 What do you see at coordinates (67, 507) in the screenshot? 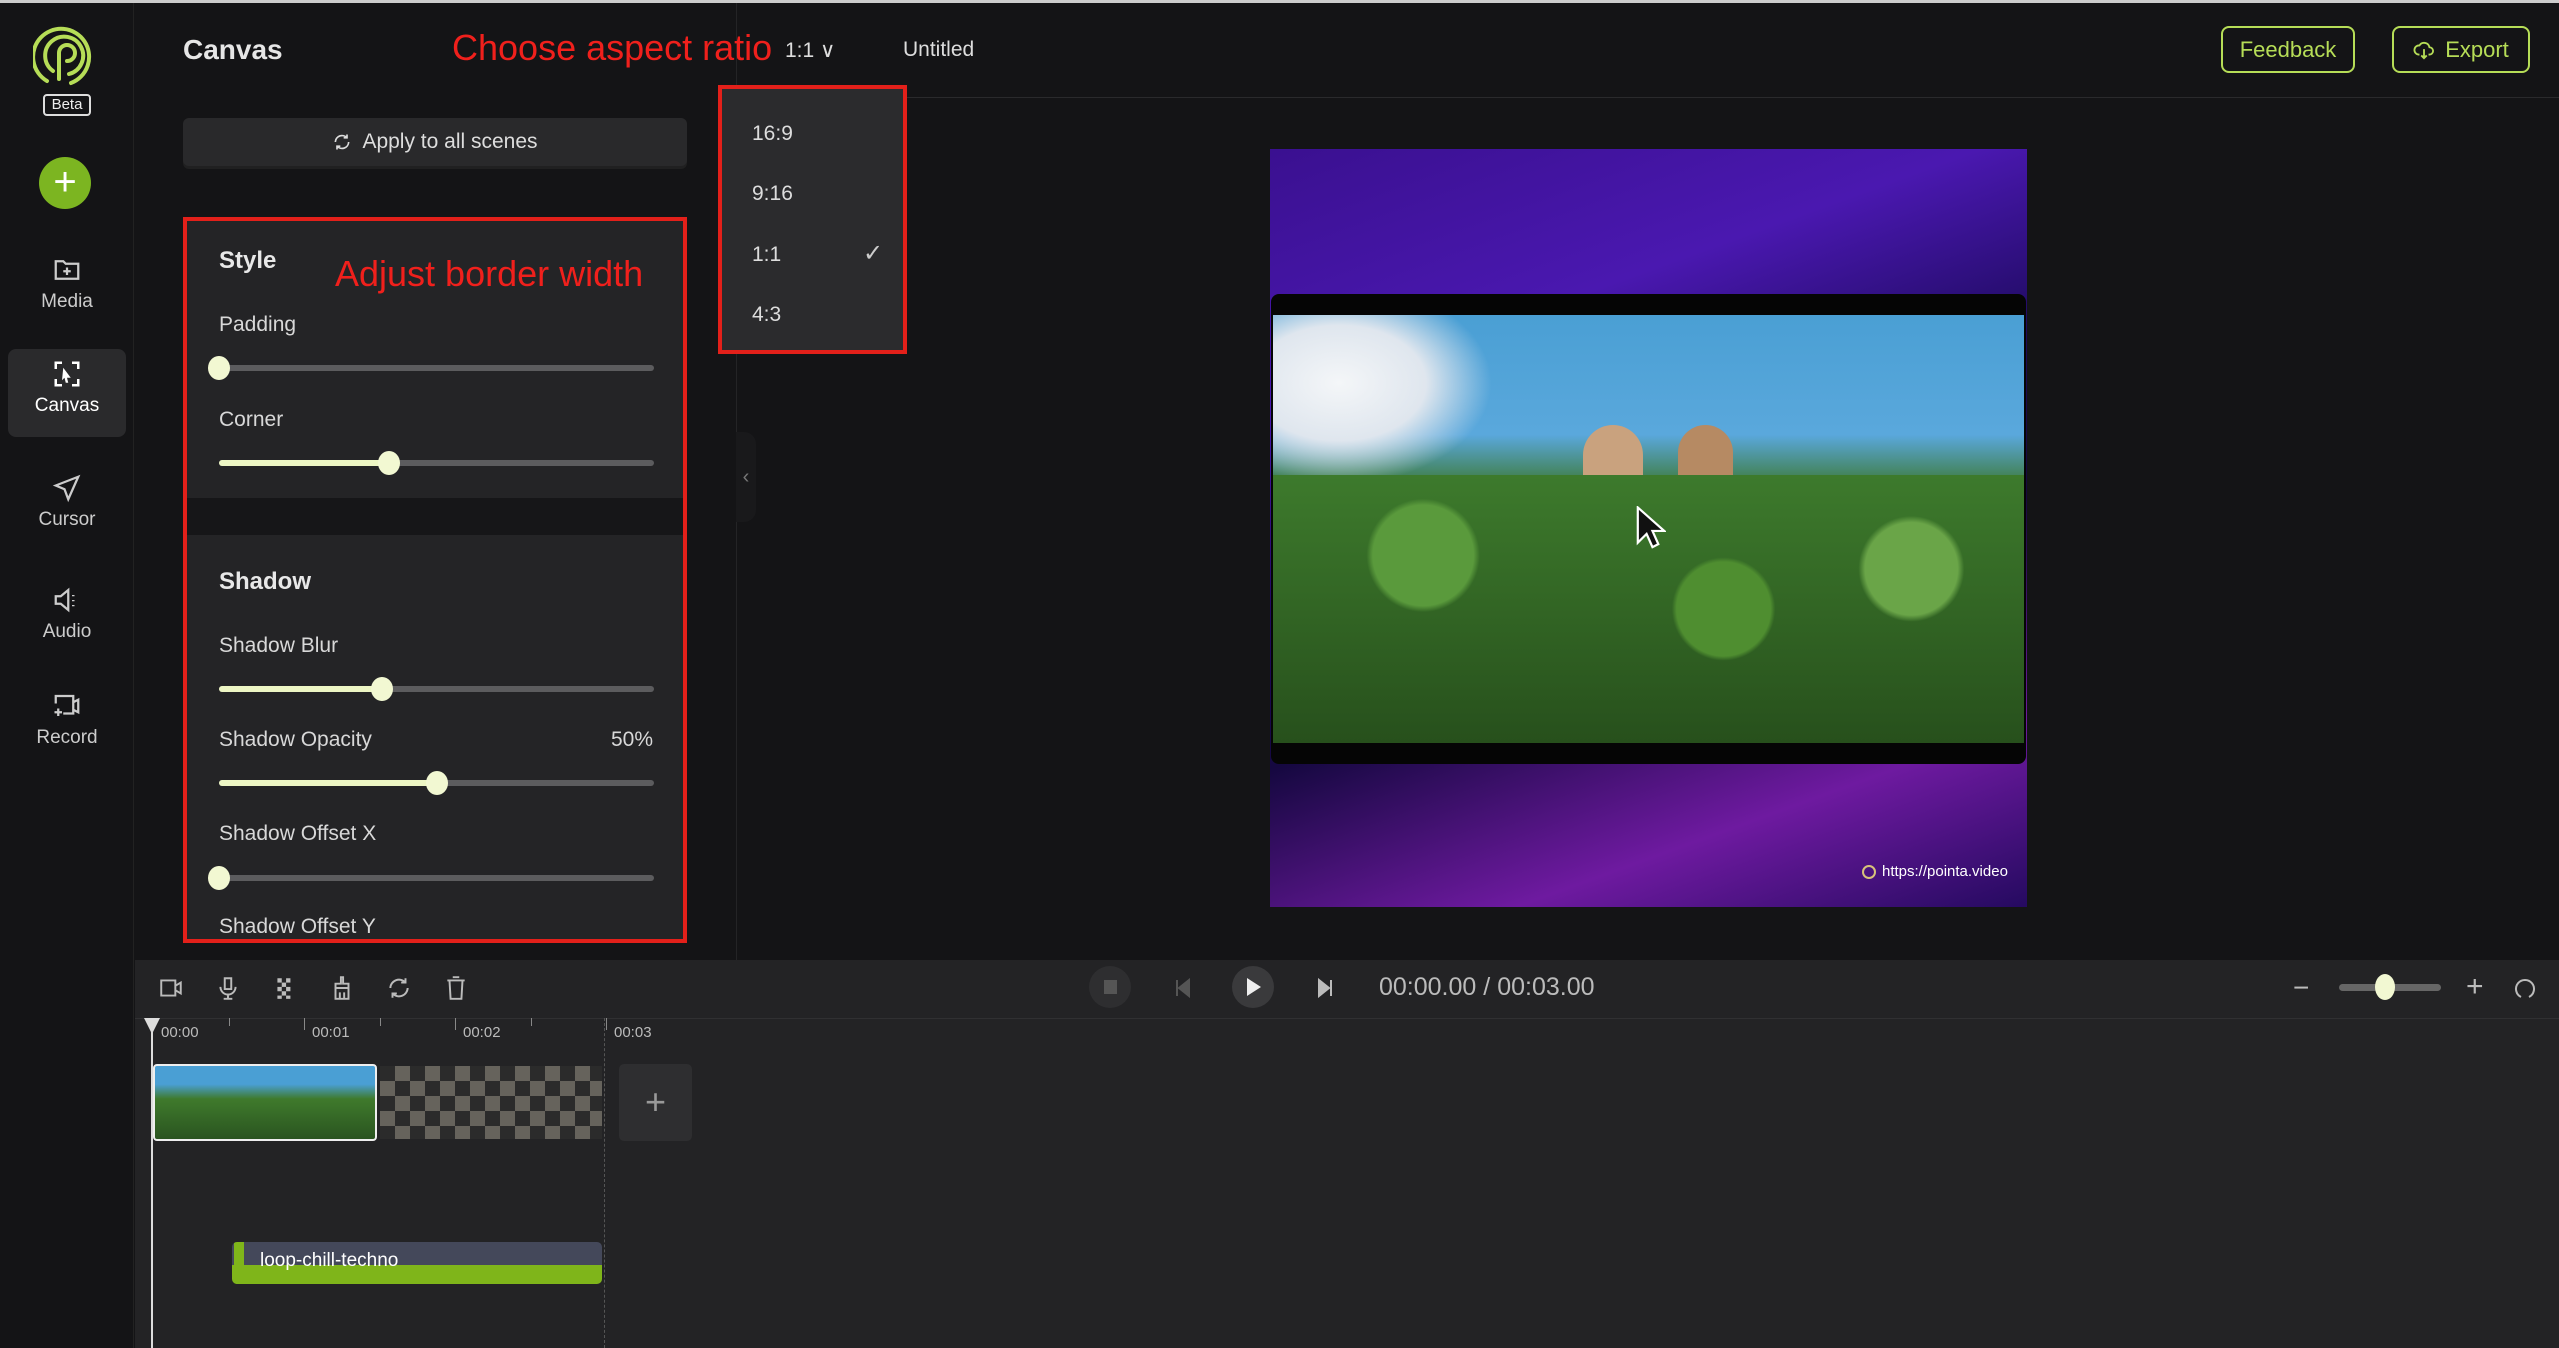
I see `sidebar-item-cursor: Cursor` at bounding box center [67, 507].